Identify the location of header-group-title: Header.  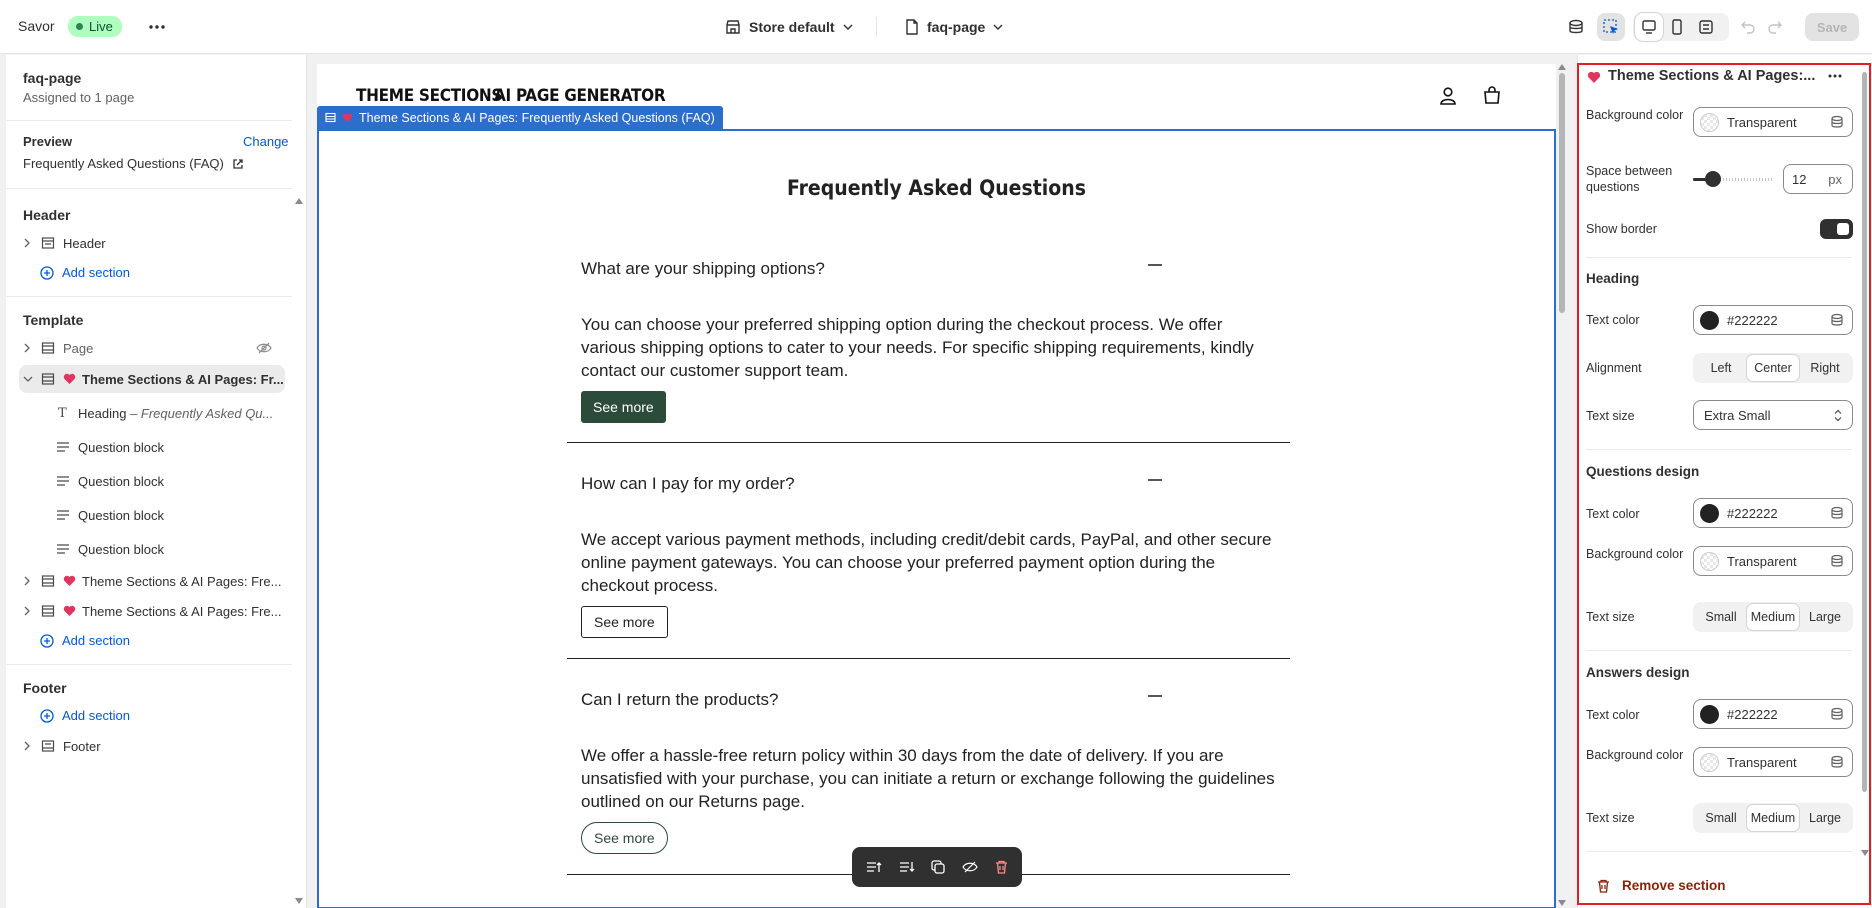
(47, 215).